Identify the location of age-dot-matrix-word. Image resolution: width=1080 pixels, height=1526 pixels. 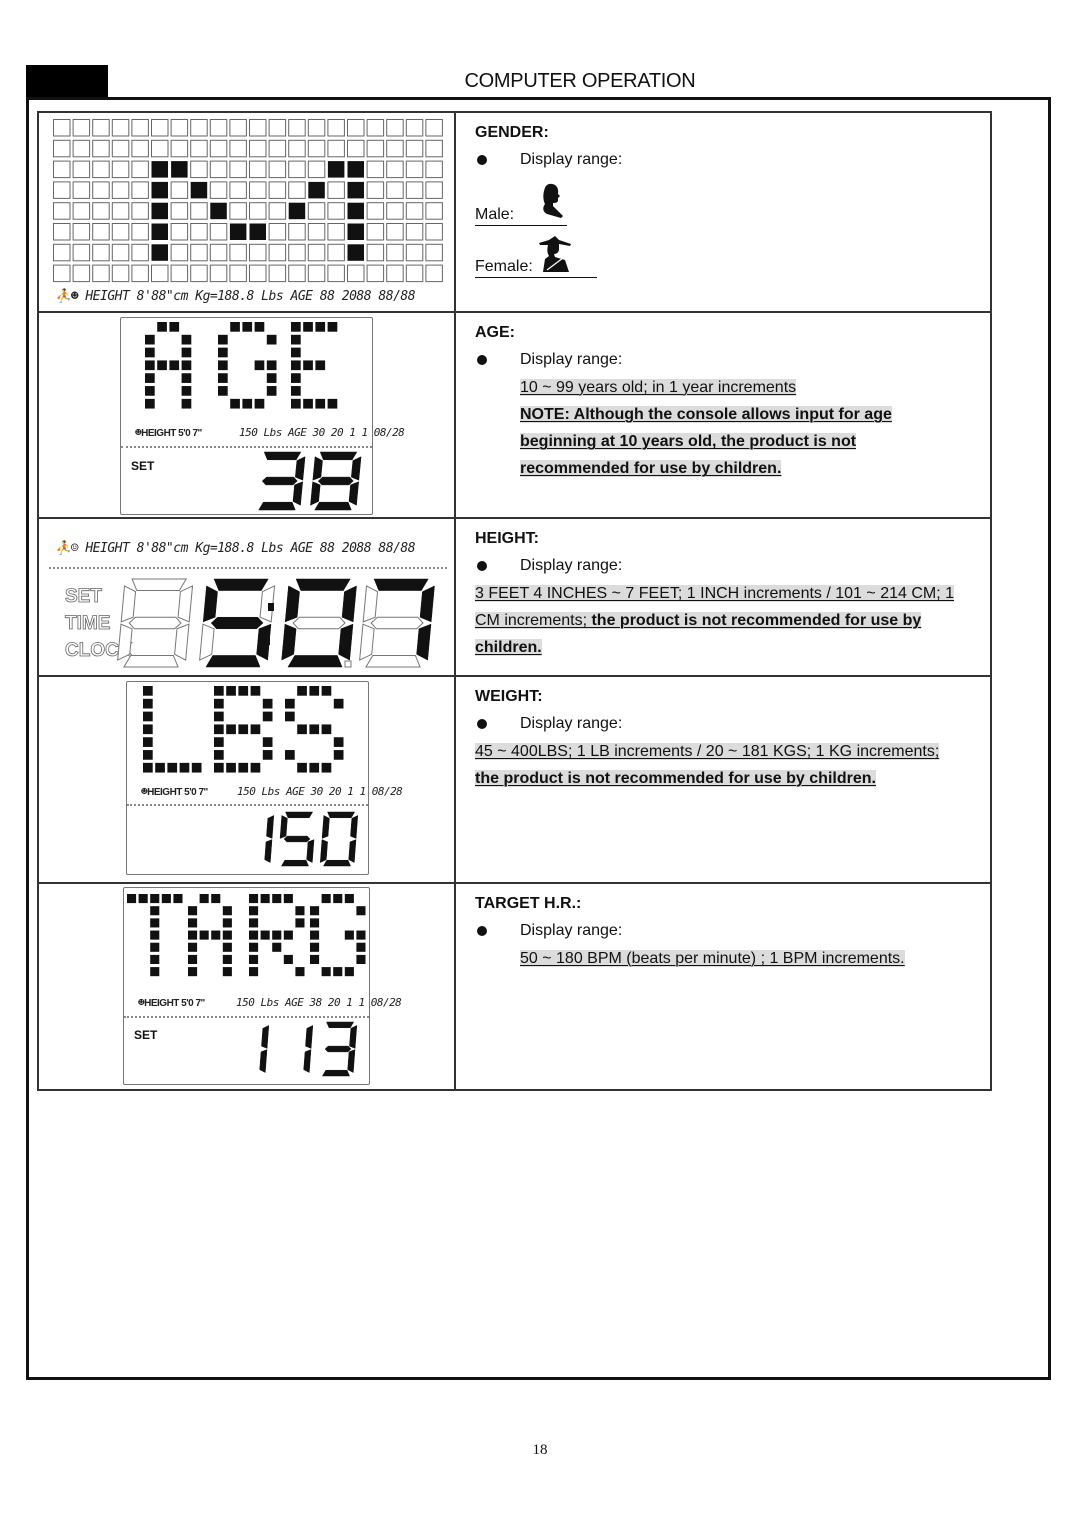
(241, 365).